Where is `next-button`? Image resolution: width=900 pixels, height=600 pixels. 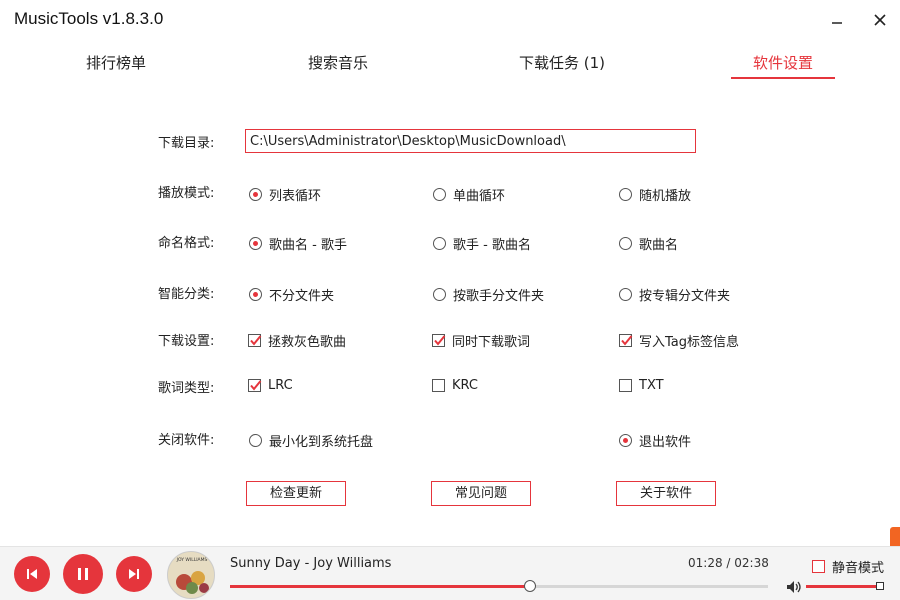 next-button is located at coordinates (134, 574).